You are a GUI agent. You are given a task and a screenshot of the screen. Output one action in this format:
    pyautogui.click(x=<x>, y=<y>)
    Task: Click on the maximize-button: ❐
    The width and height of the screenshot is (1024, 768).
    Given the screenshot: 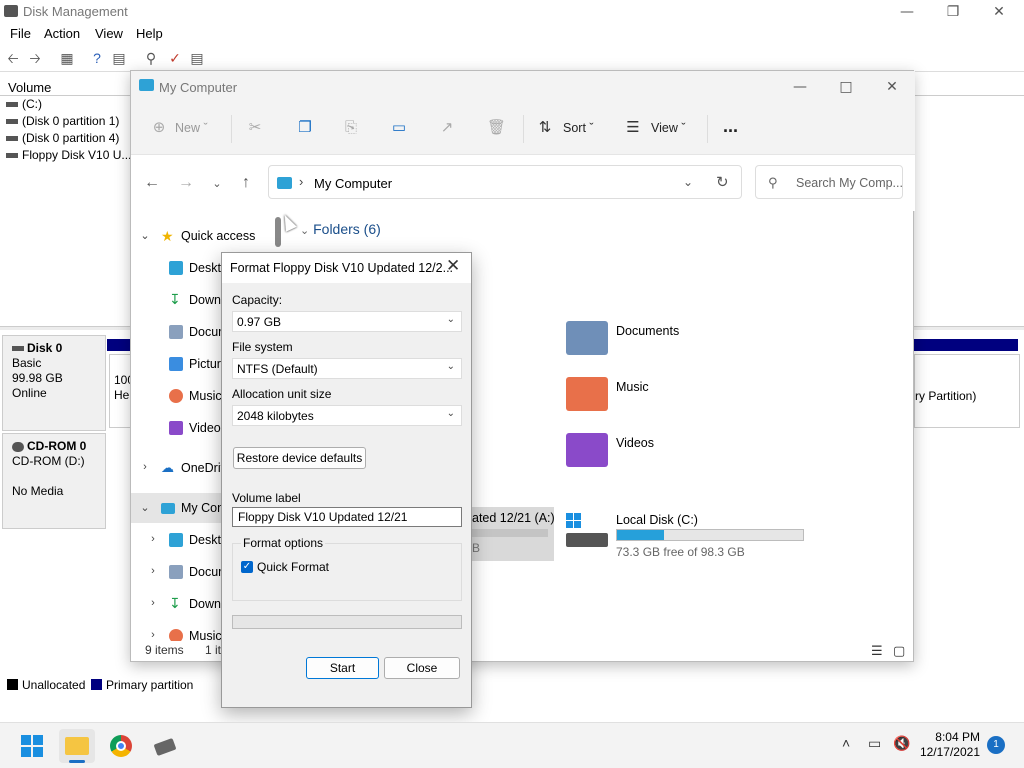 What is the action you would take?
    pyautogui.click(x=953, y=12)
    